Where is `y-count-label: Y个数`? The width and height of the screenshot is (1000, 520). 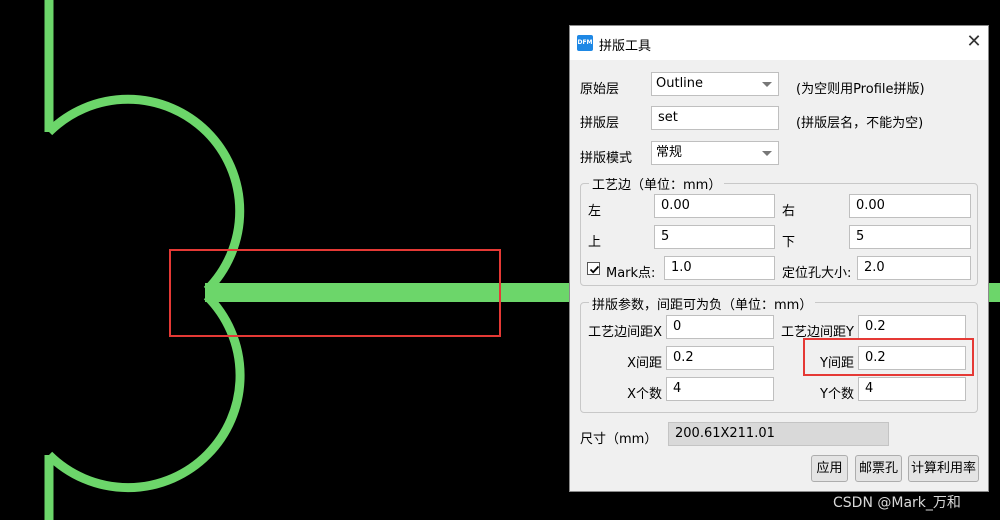 y-count-label: Y个数 is located at coordinates (837, 394).